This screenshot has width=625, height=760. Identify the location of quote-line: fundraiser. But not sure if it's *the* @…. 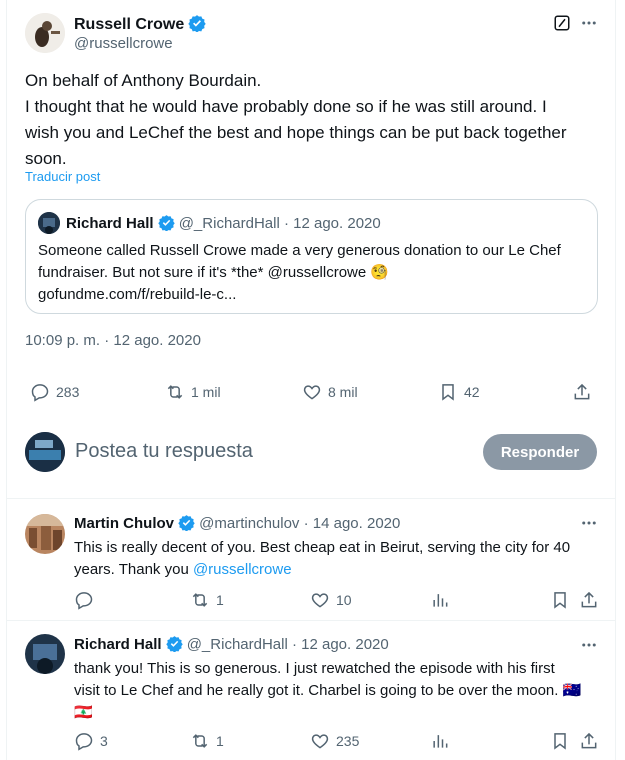
(214, 272).